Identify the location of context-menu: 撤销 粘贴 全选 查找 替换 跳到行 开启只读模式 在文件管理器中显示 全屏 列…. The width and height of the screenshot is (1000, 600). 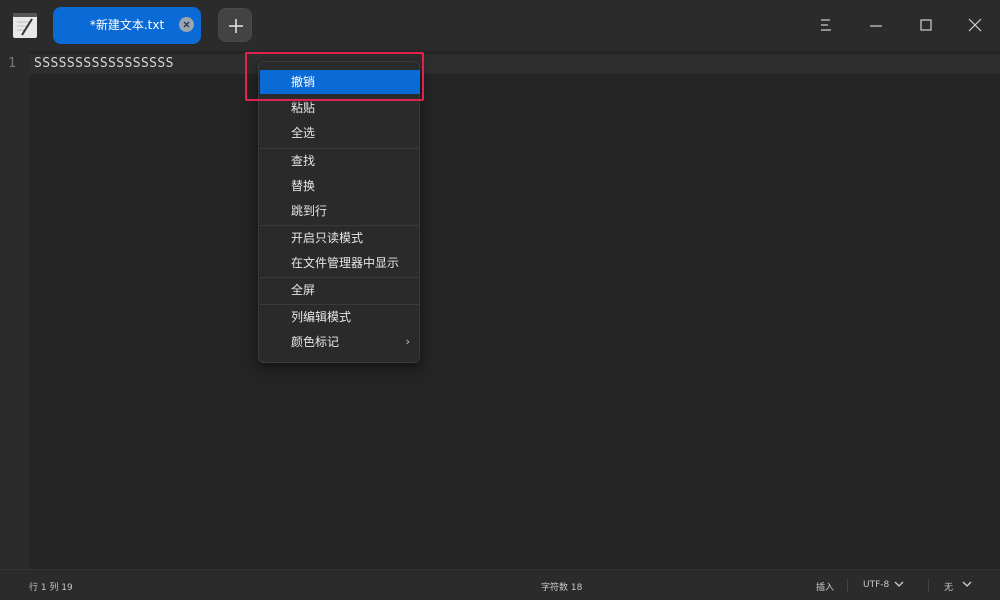
(339, 212).